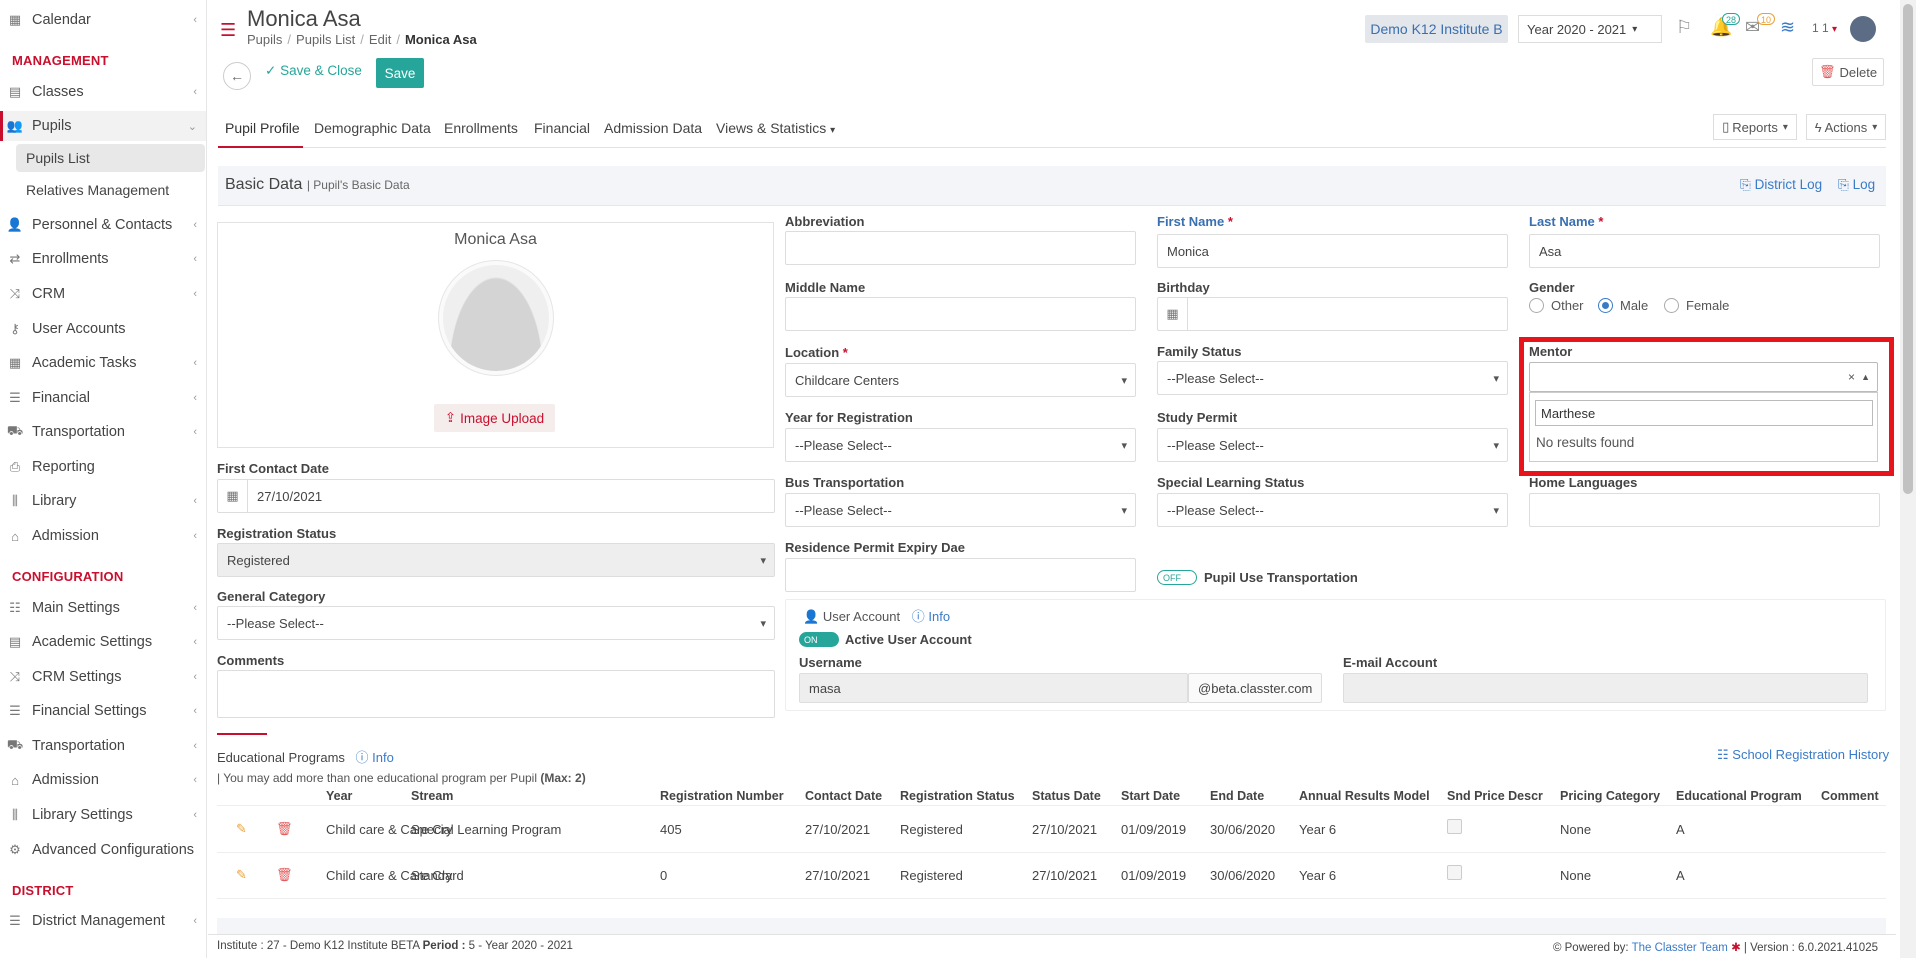 The width and height of the screenshot is (1916, 958). What do you see at coordinates (103, 294) in the screenshot?
I see `sidebar-item-crm: ⤨ CRM ‹` at bounding box center [103, 294].